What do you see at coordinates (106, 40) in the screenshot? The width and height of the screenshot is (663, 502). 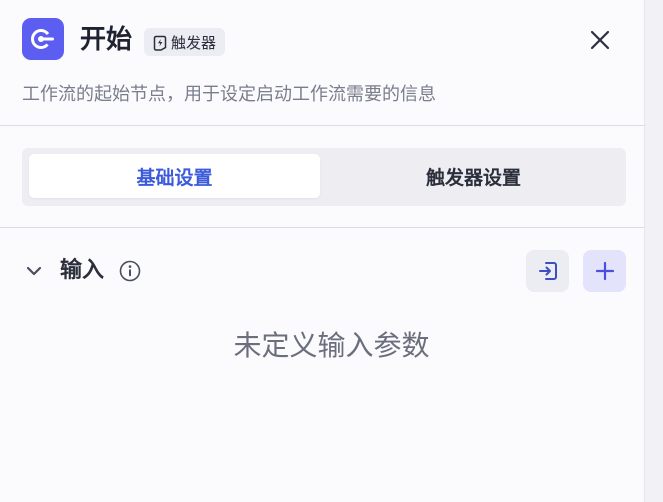 I see `node-title: 开始` at bounding box center [106, 40].